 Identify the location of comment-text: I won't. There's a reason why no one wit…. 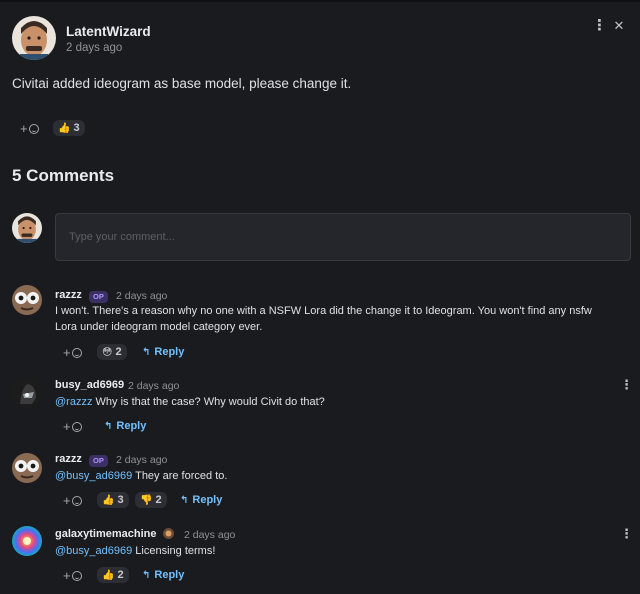
(323, 319).